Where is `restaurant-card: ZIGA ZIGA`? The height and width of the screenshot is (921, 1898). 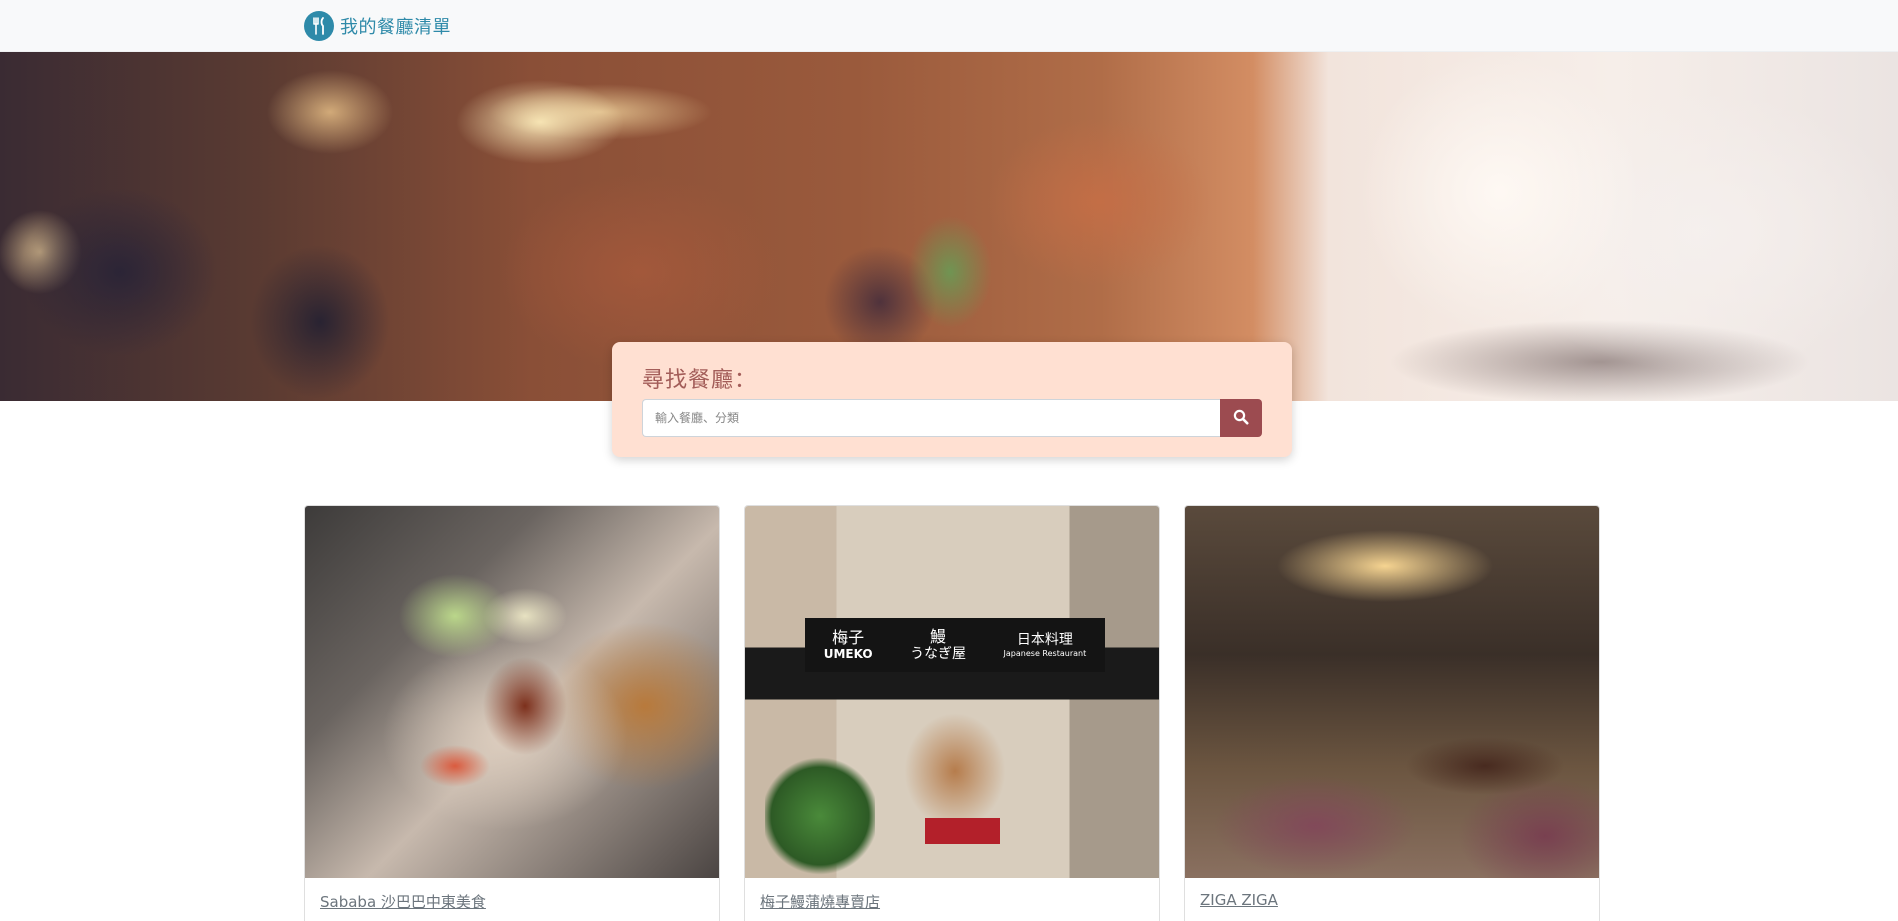
restaurant-card: ZIGA ZIGA is located at coordinates (1392, 713).